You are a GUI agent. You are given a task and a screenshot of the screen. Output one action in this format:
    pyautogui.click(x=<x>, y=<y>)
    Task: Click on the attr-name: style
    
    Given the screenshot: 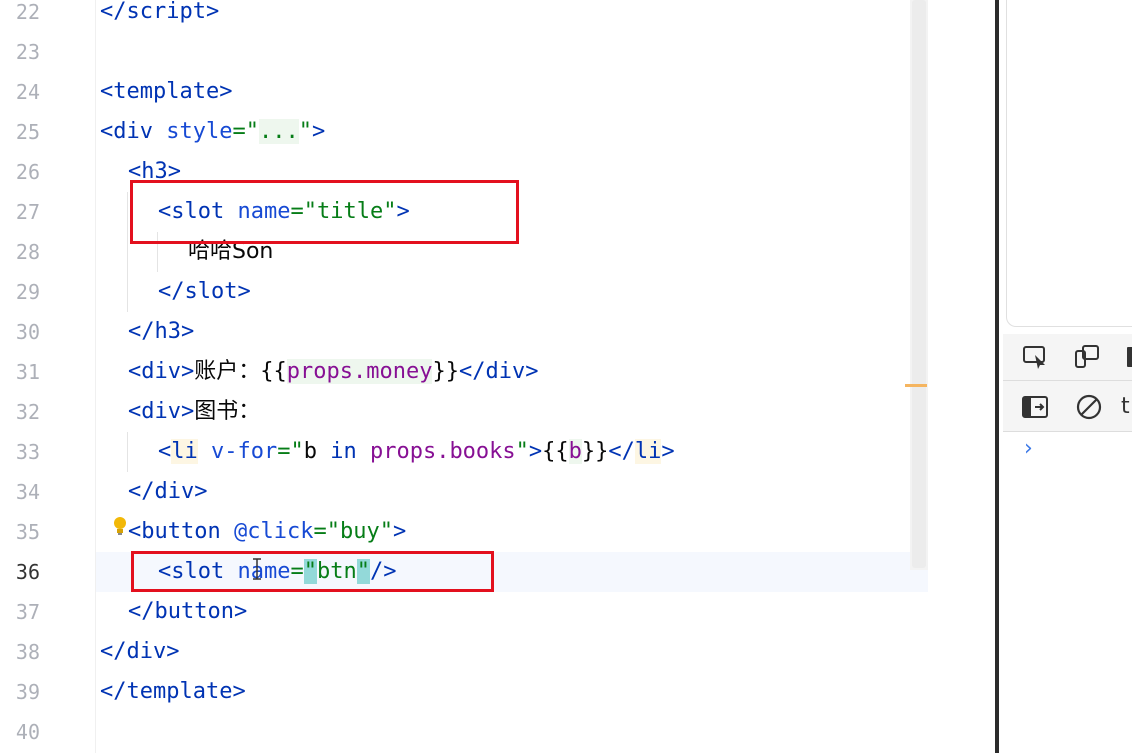 What is the action you would take?
    pyautogui.click(x=199, y=131)
    